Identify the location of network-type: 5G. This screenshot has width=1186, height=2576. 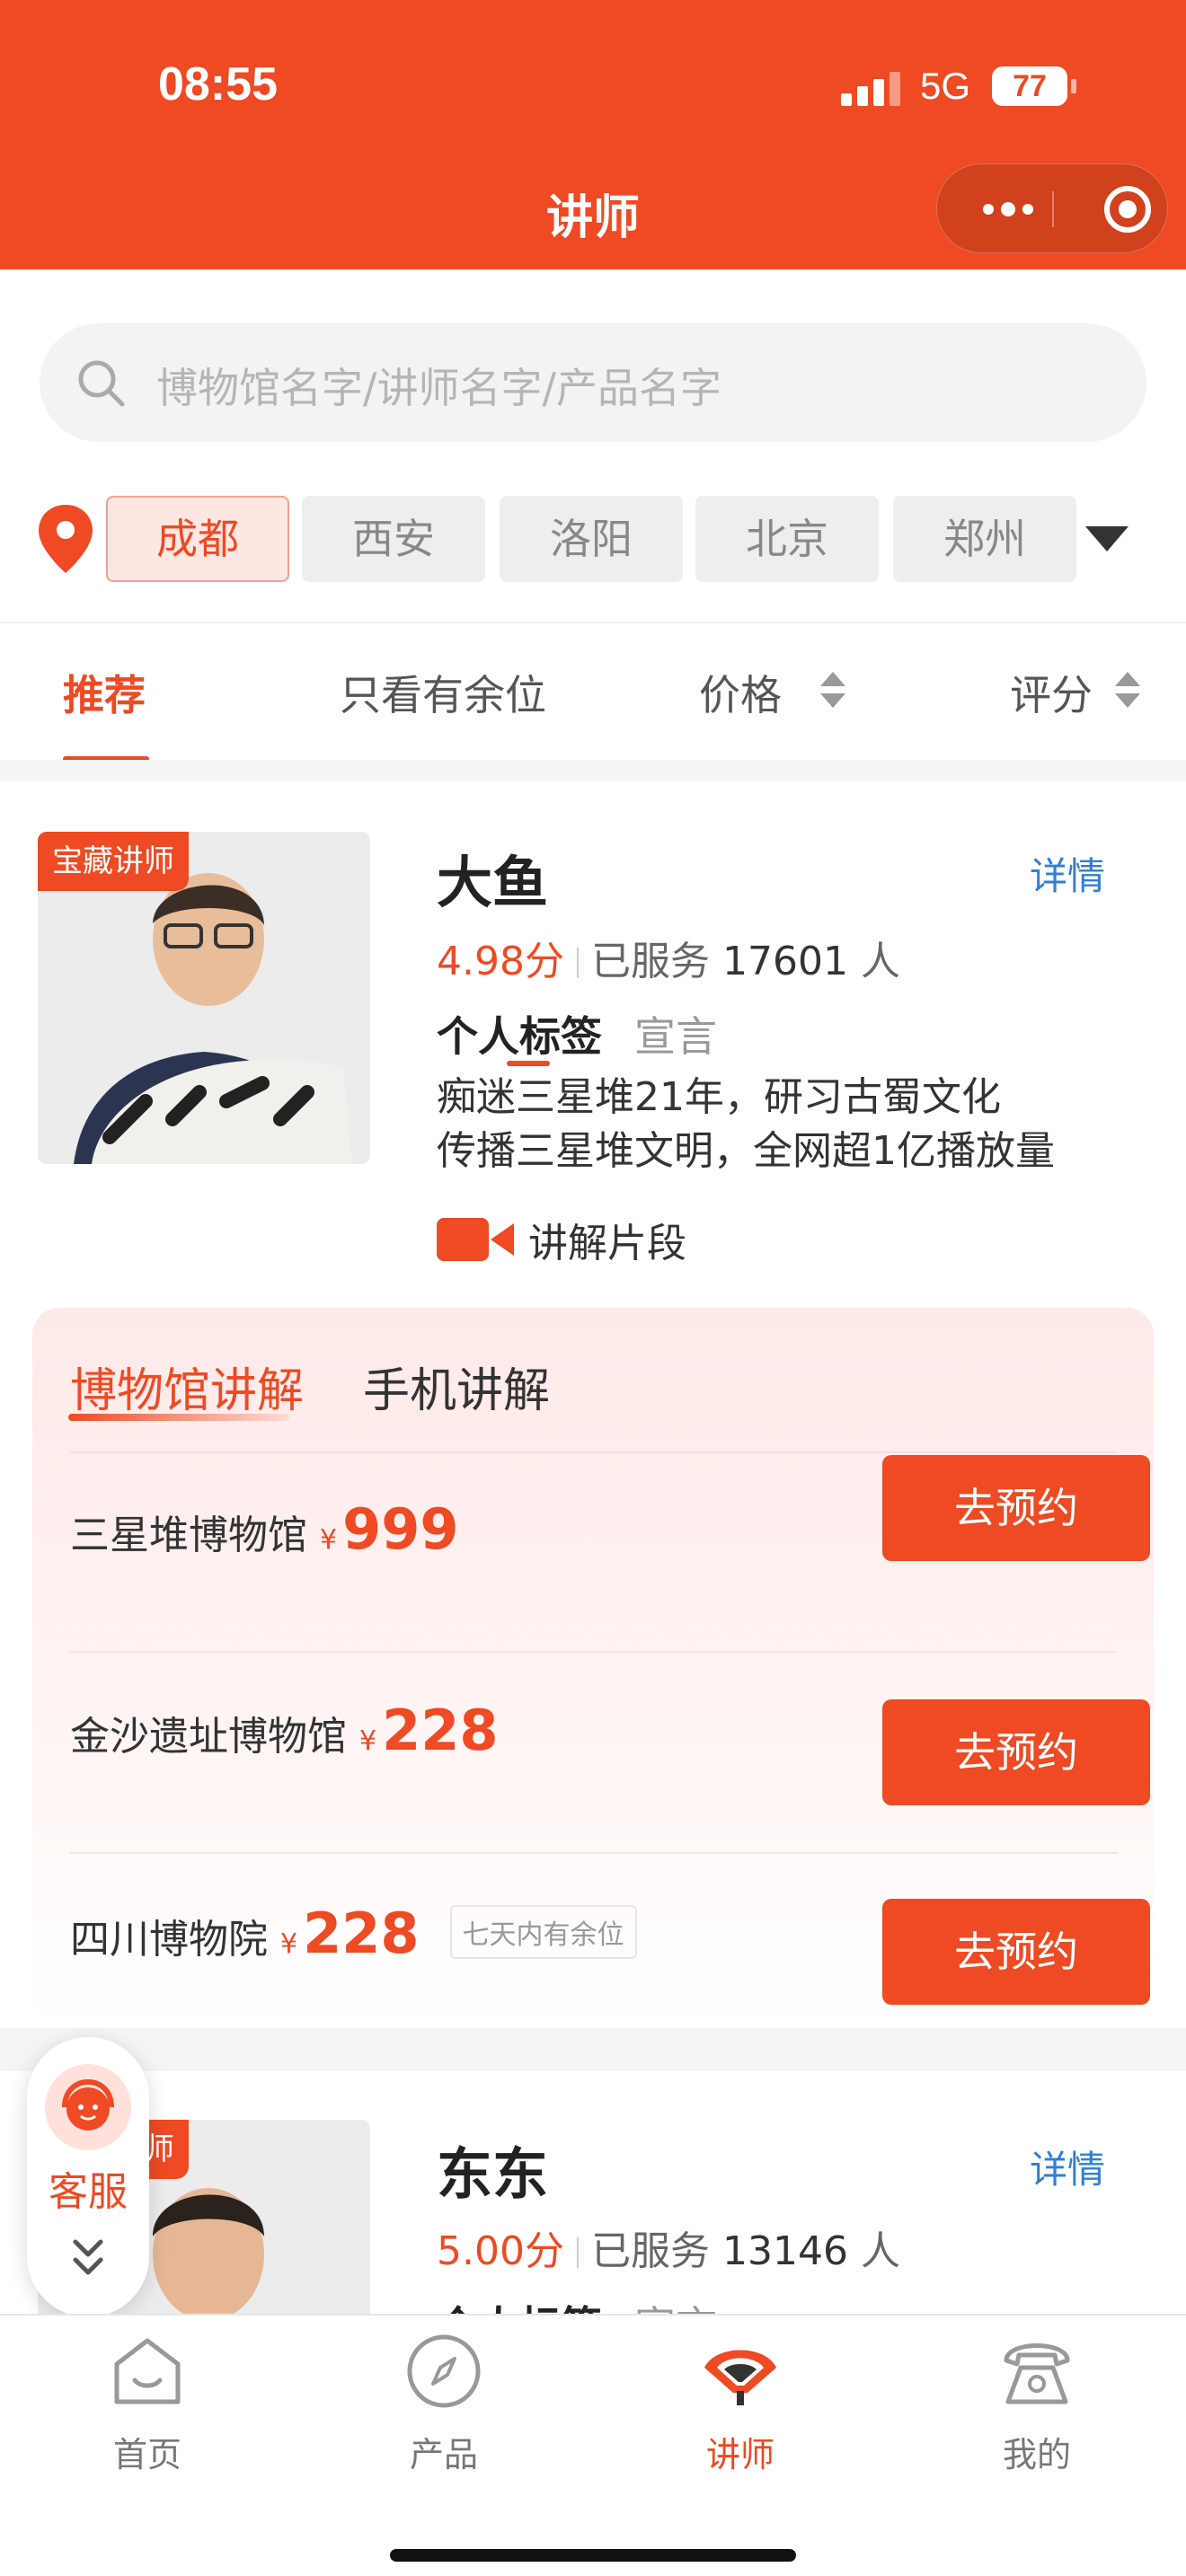
(945, 86).